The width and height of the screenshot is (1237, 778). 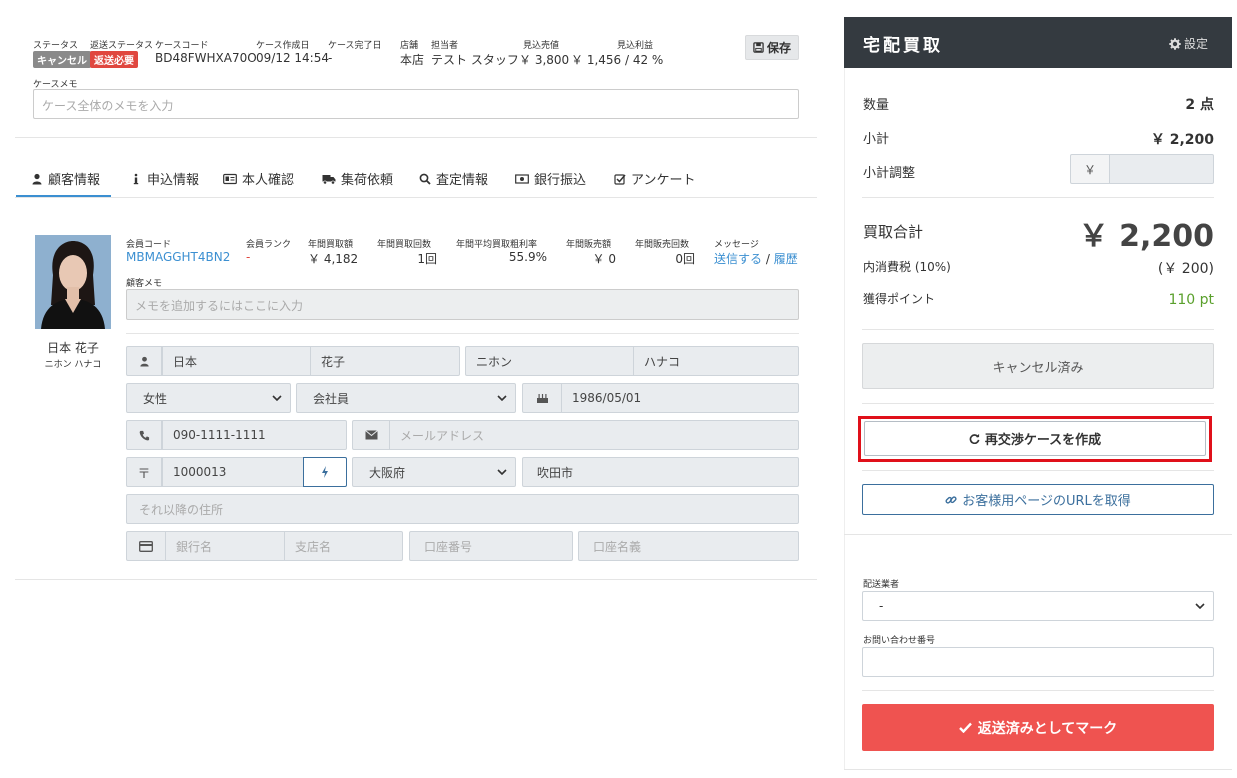 What do you see at coordinates (522, 178) in the screenshot?
I see `money-icon` at bounding box center [522, 178].